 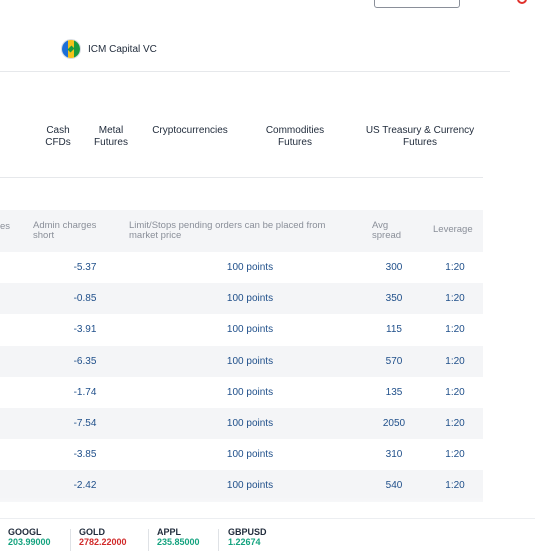 I want to click on entity-selector: ICM Capital VC, so click(x=109, y=49).